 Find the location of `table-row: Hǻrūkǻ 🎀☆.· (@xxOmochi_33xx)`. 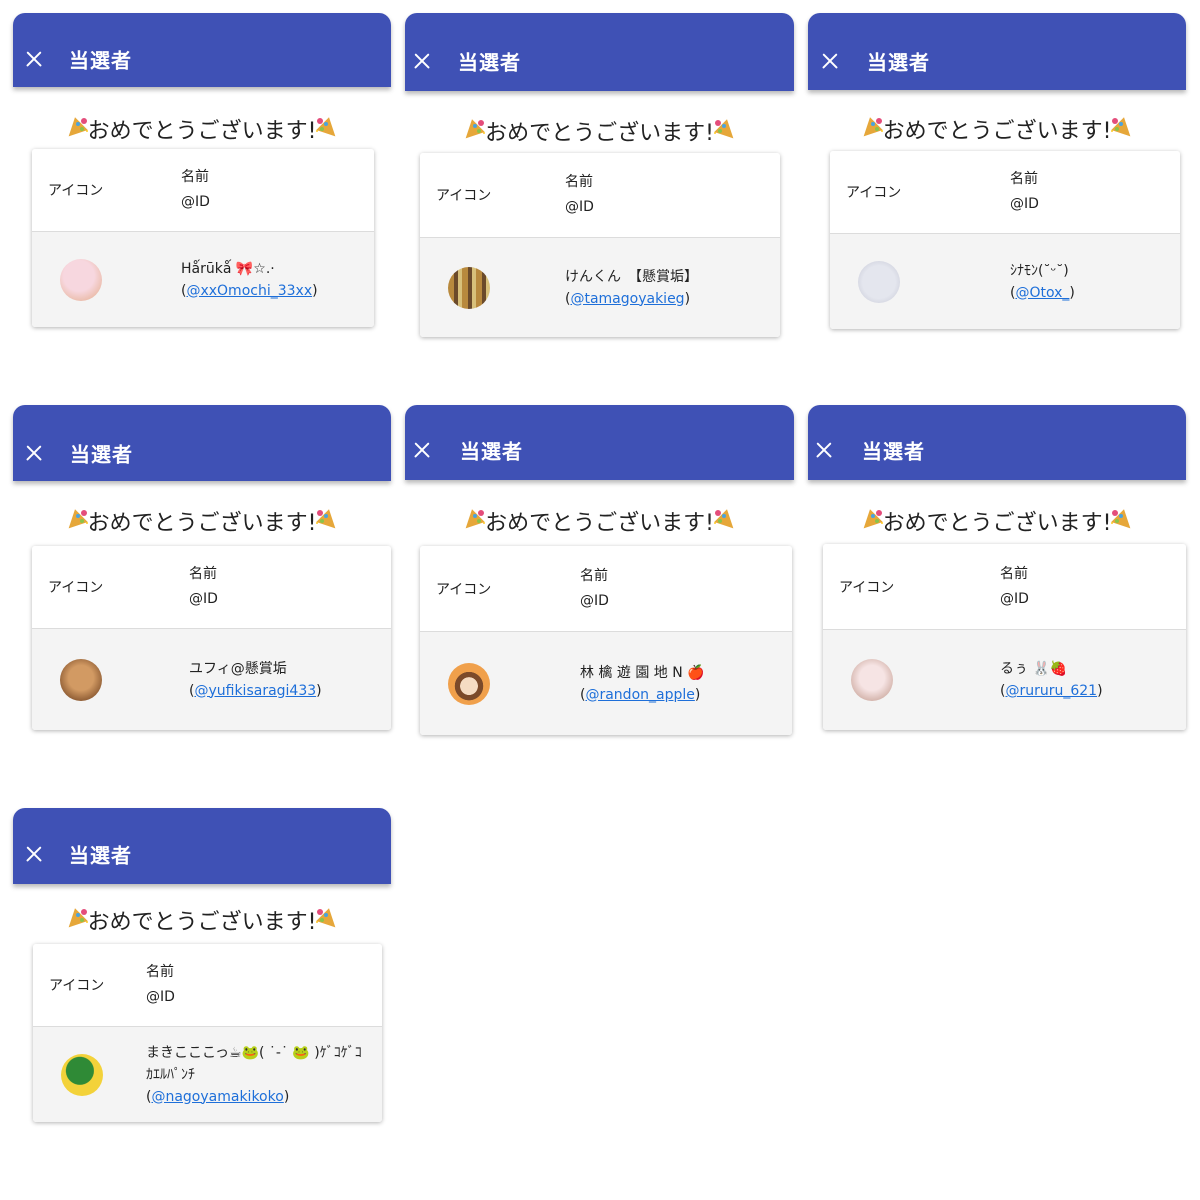

table-row: Hǻrūkǻ 🎀☆.· (@xxOmochi_33xx) is located at coordinates (203, 279).